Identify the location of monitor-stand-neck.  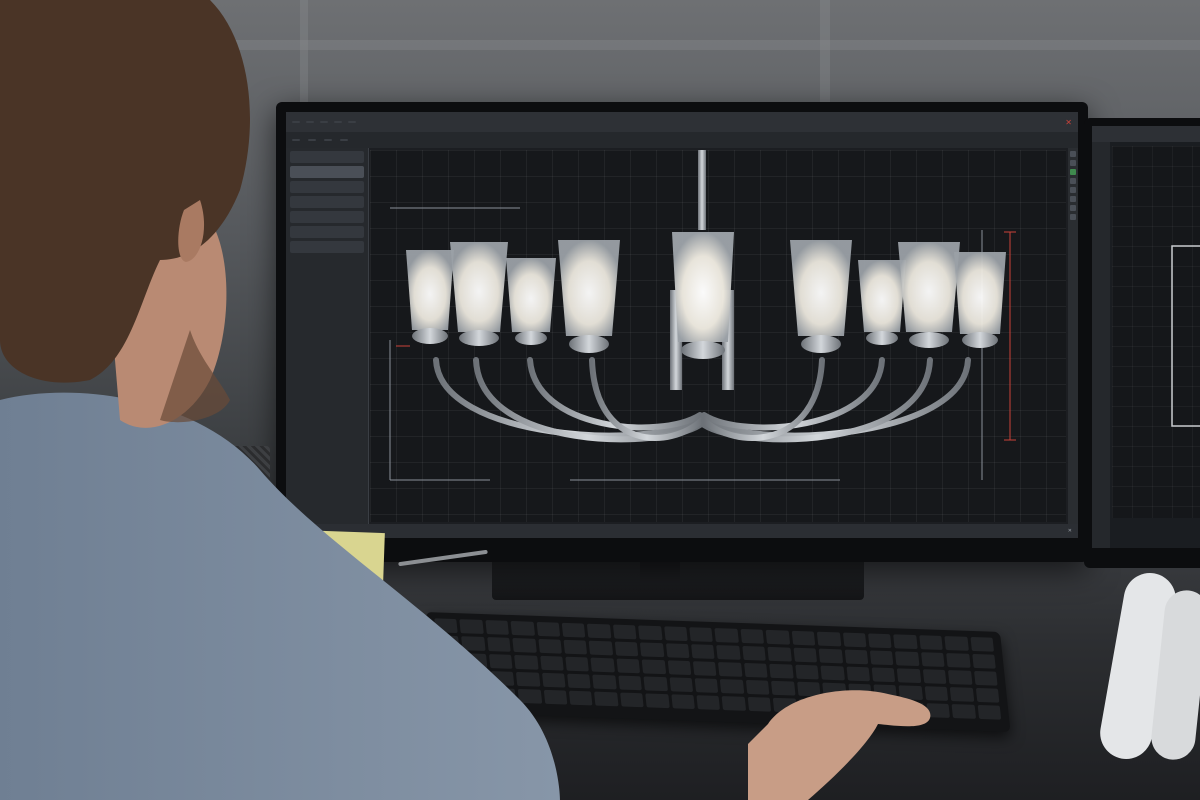
(660, 571).